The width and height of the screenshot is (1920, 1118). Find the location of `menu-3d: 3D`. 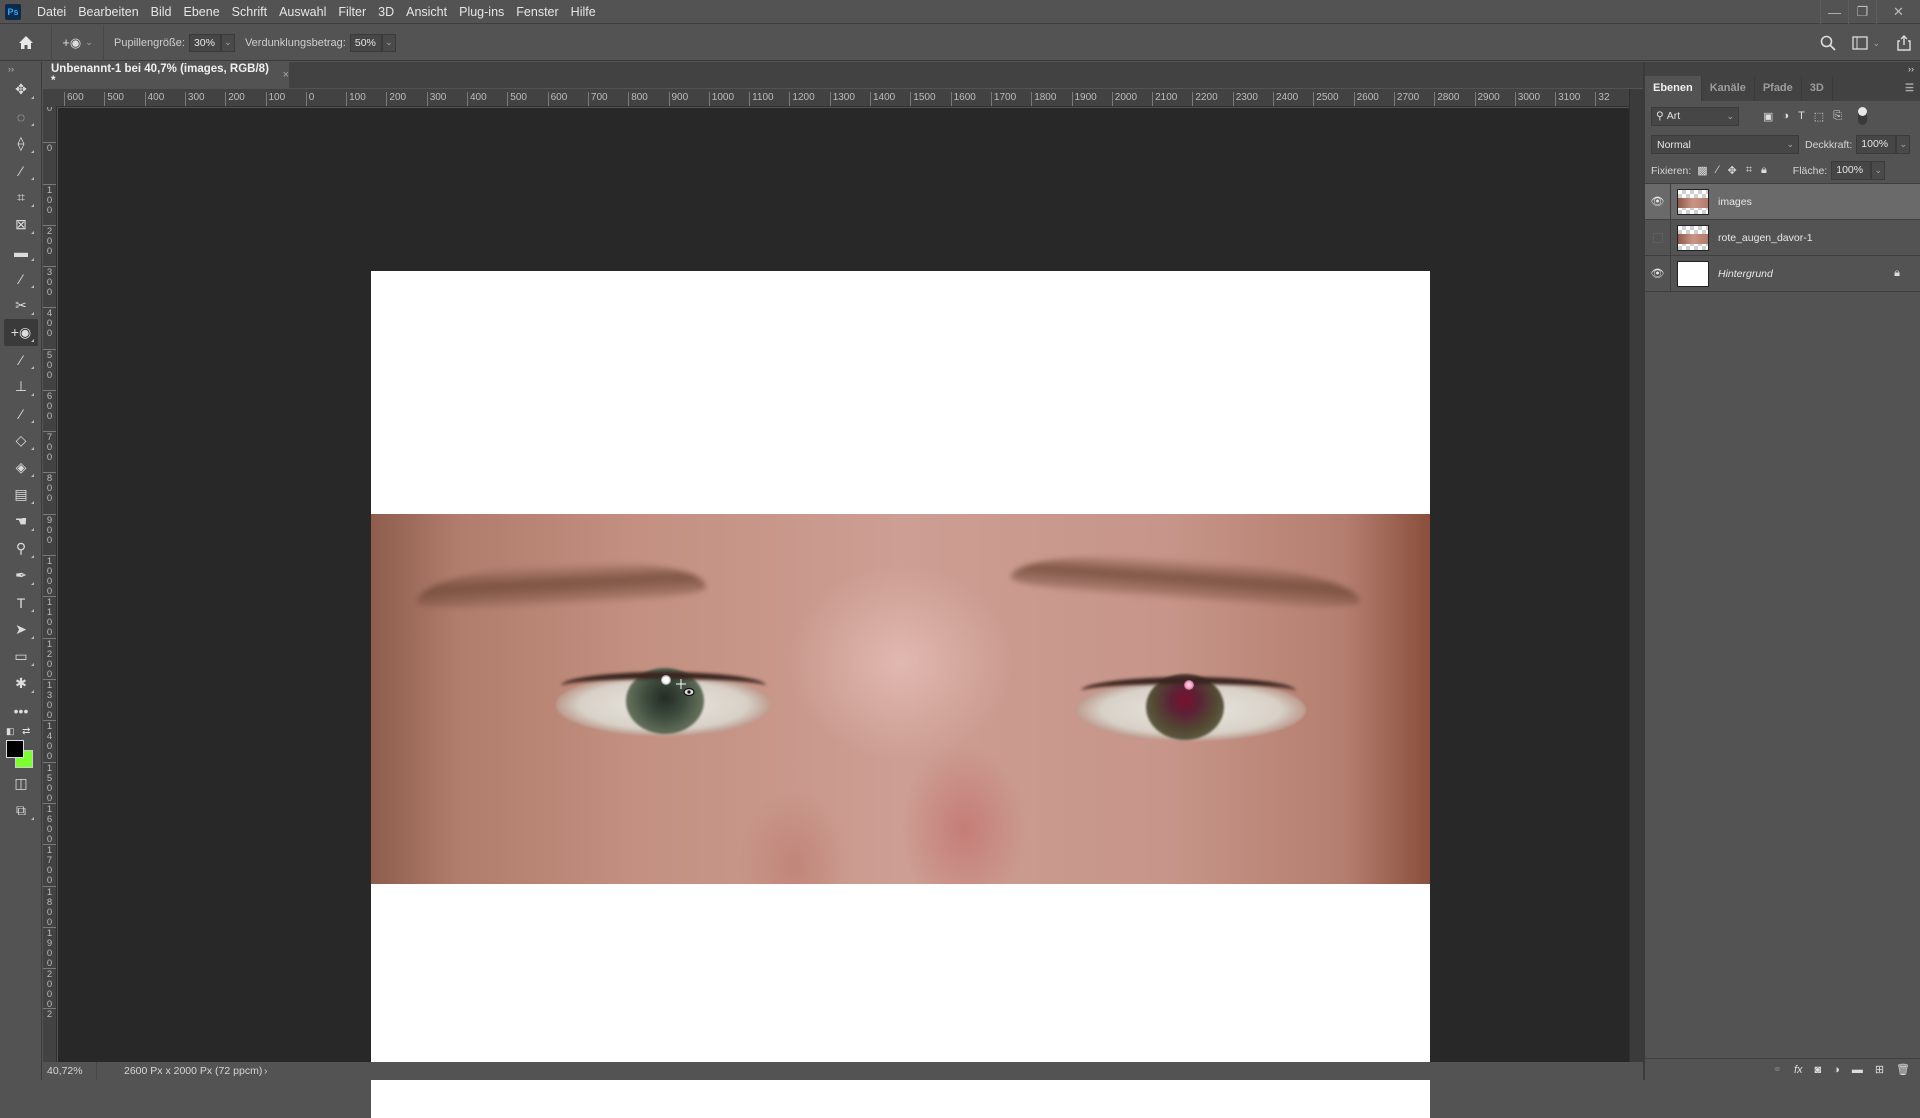

menu-3d: 3D is located at coordinates (386, 12).